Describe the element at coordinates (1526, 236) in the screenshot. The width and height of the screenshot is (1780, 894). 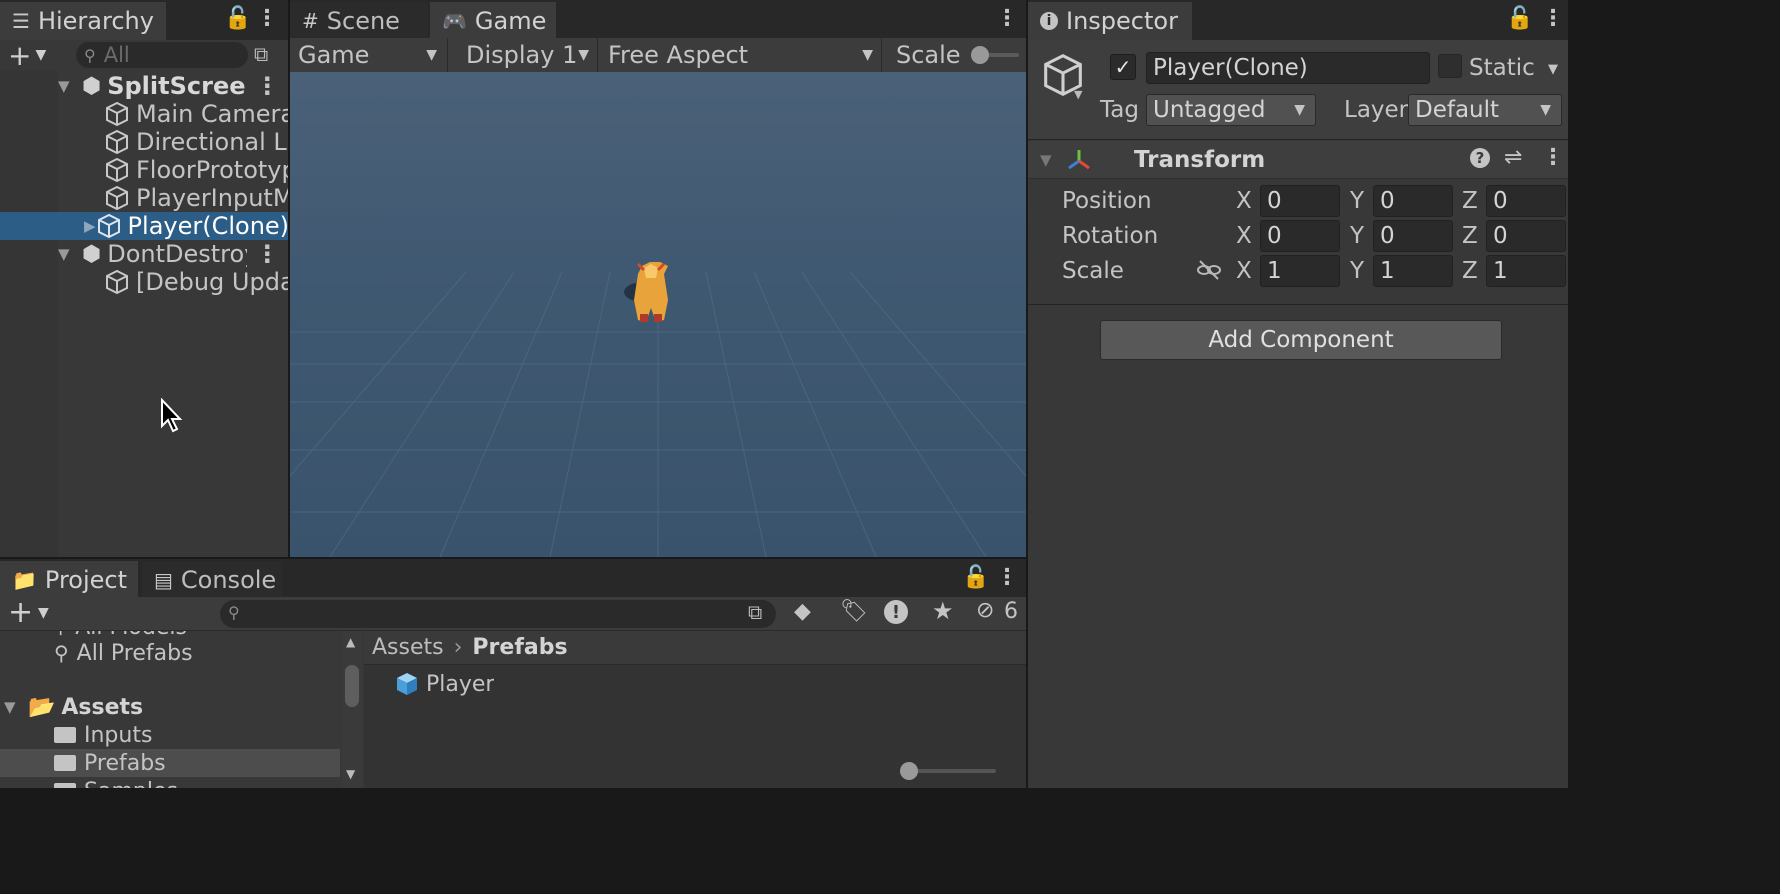
I see `rotation-z-field: 0` at that location.